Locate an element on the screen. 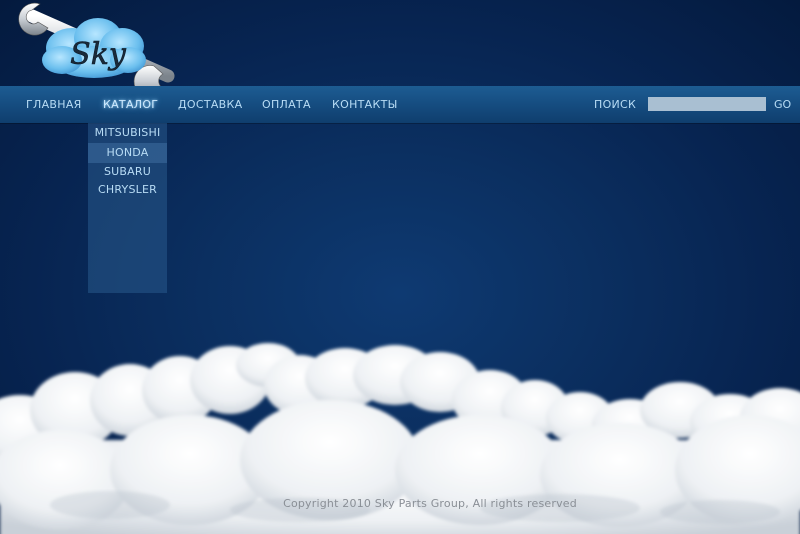 The image size is (800, 534). search-label: ПОИСК is located at coordinates (615, 104).